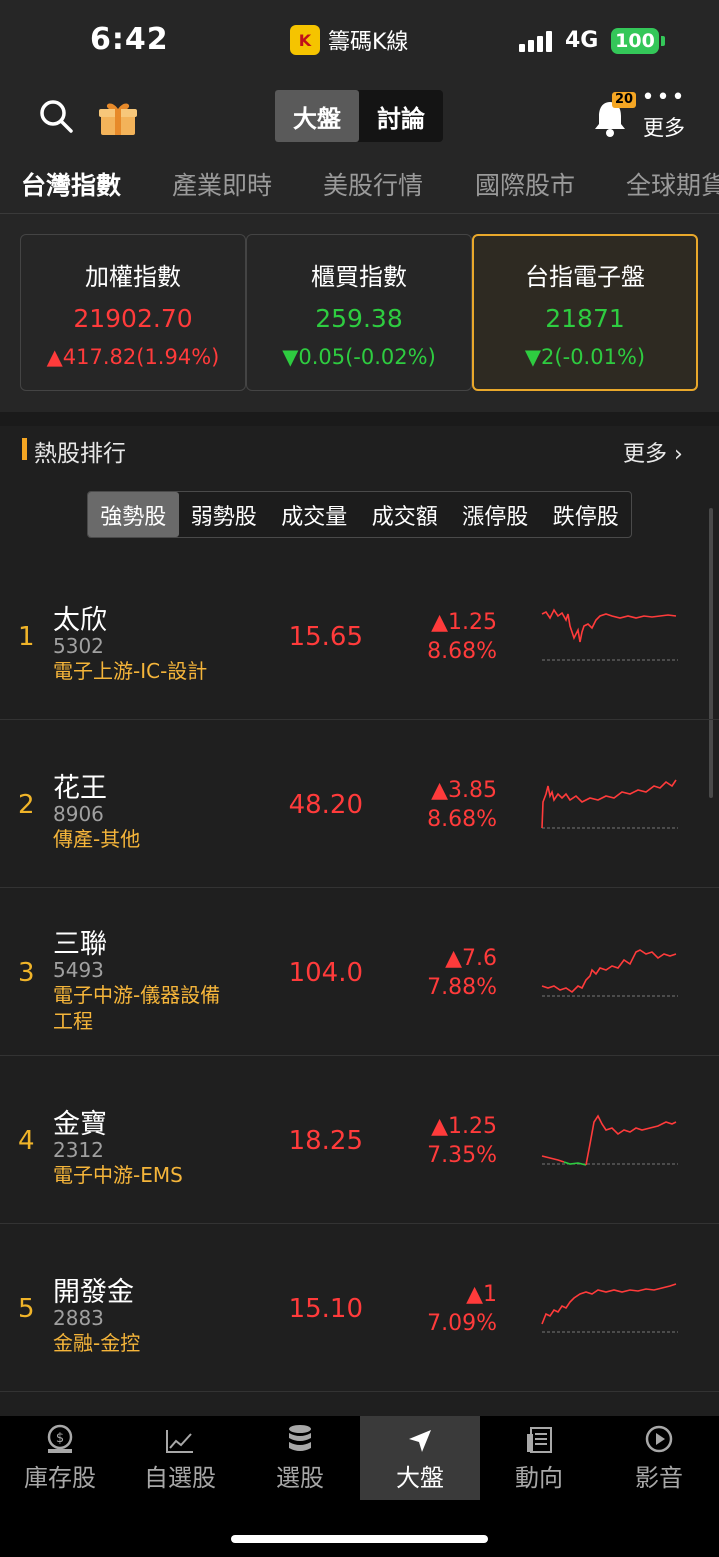  Describe the element at coordinates (71, 184) in the screenshot. I see `tab-taiwan-index: 台灣指數` at that location.